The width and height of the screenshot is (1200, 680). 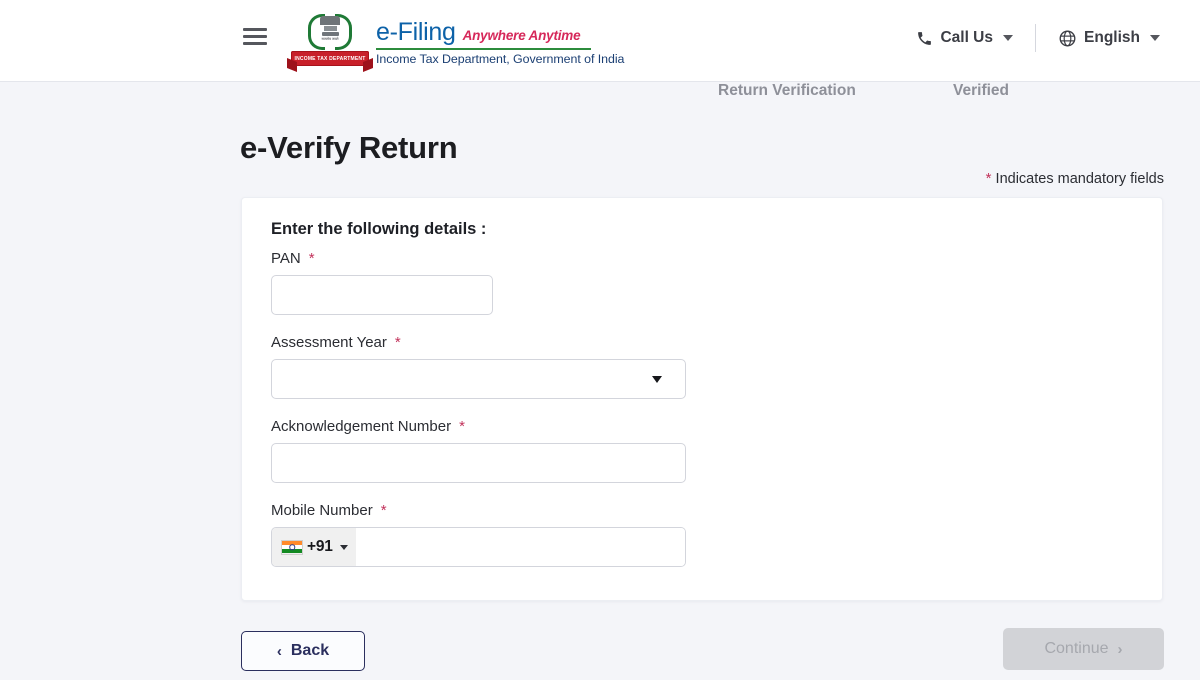 I want to click on chevron-left-icon: ‹, so click(x=279, y=651).